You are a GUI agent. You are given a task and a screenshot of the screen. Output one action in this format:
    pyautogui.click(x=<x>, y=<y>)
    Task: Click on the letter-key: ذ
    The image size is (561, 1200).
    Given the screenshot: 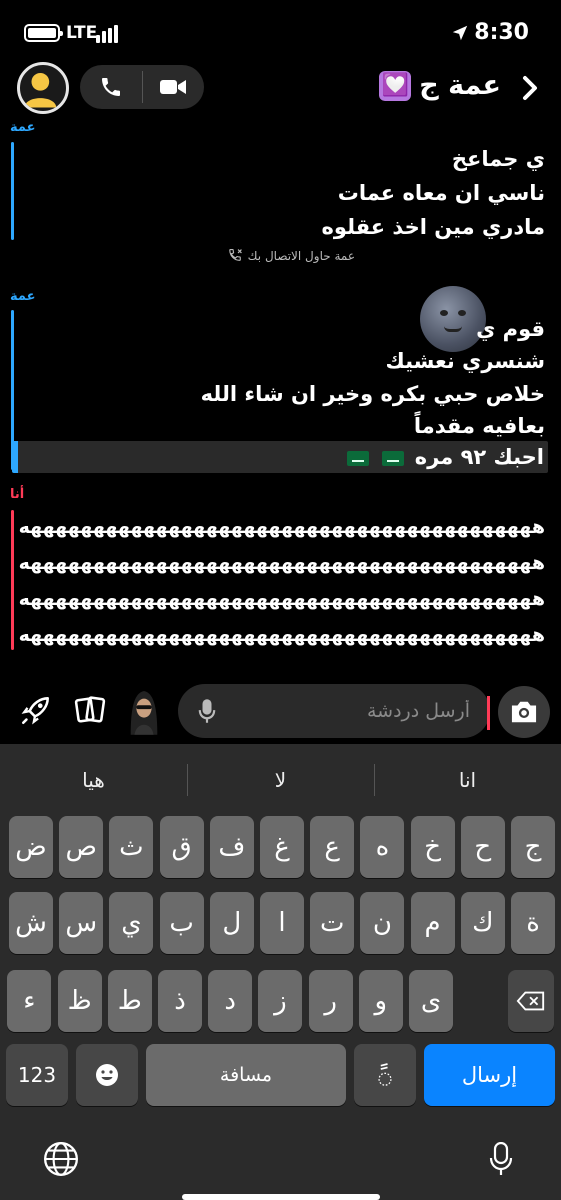 What is the action you would take?
    pyautogui.click(x=180, y=1001)
    